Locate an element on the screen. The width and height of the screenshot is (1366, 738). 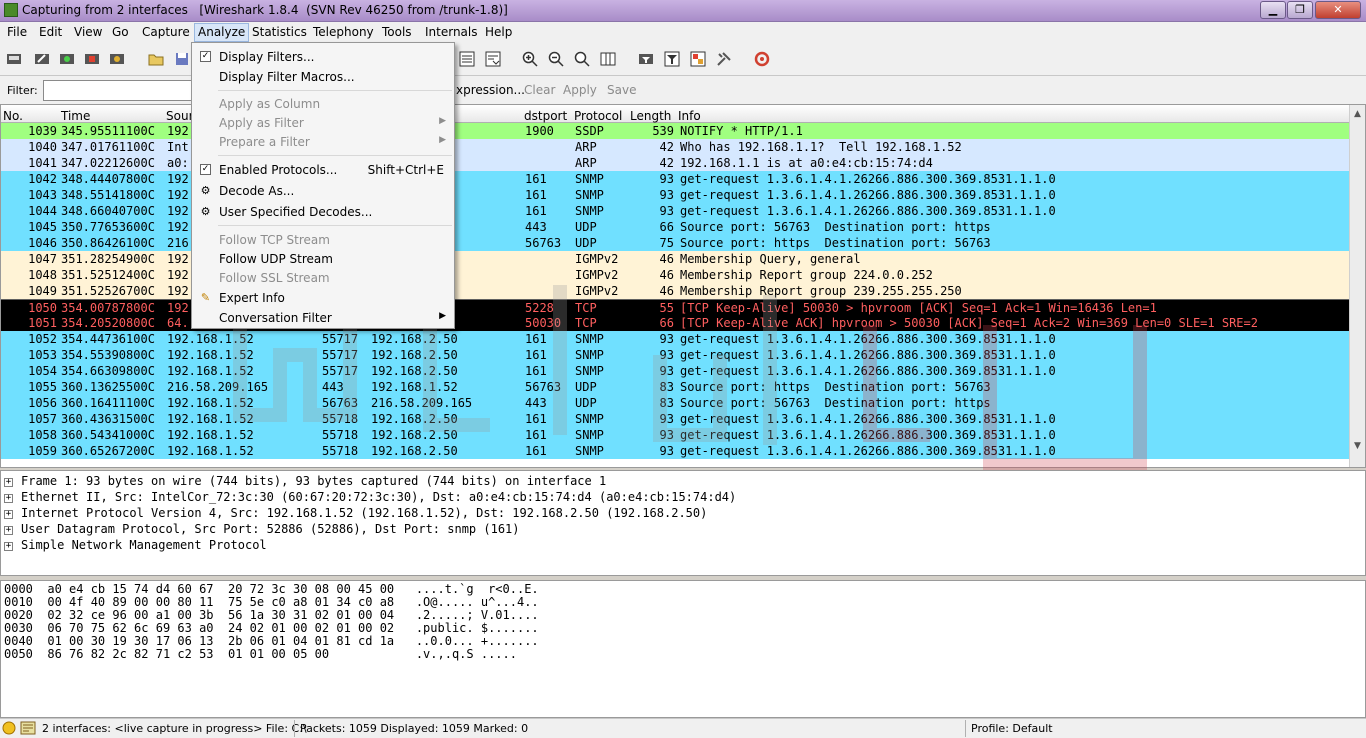
cell-time: 351.52512400C is located at coordinates (108, 275).